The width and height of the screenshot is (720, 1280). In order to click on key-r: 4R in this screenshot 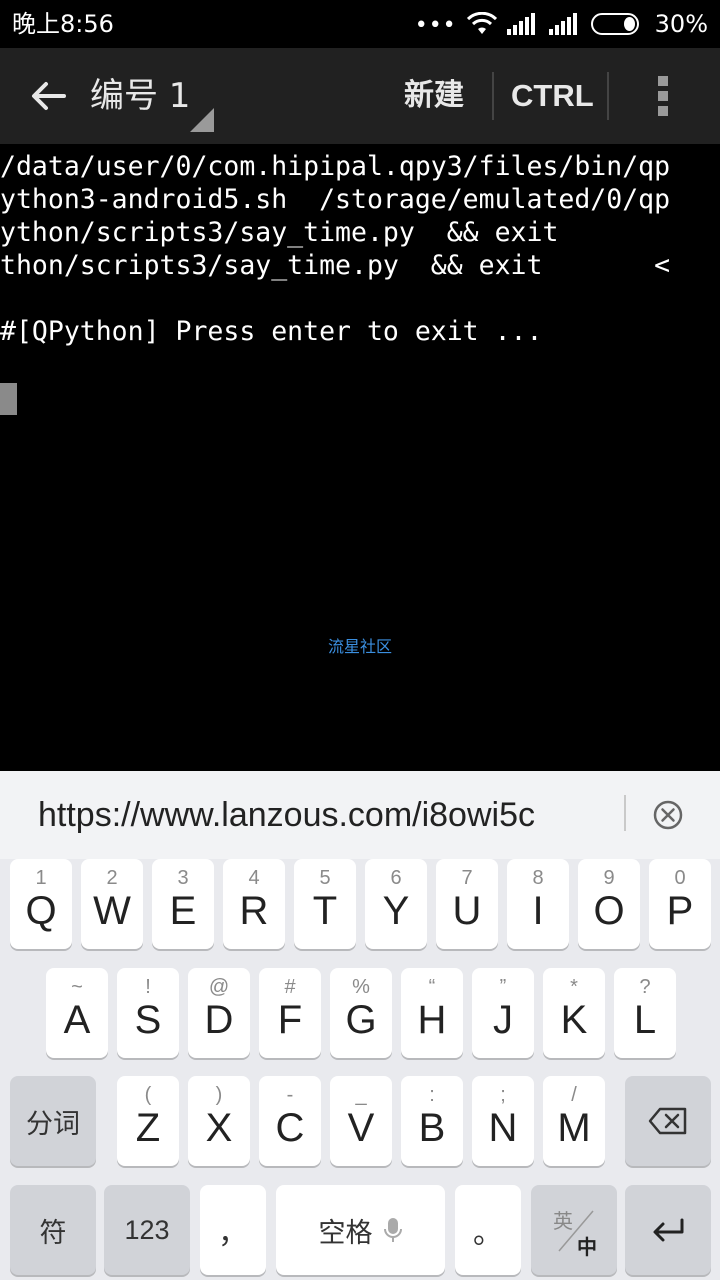, I will do `click(254, 904)`.